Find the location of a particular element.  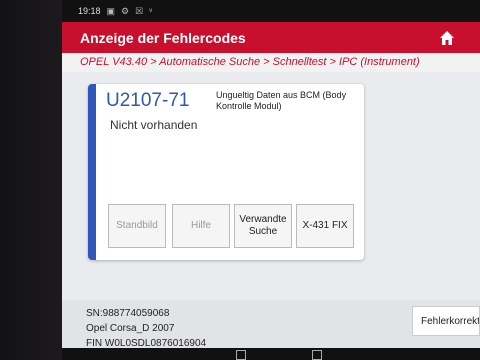

box-icon: ☒ is located at coordinates (139, 10).